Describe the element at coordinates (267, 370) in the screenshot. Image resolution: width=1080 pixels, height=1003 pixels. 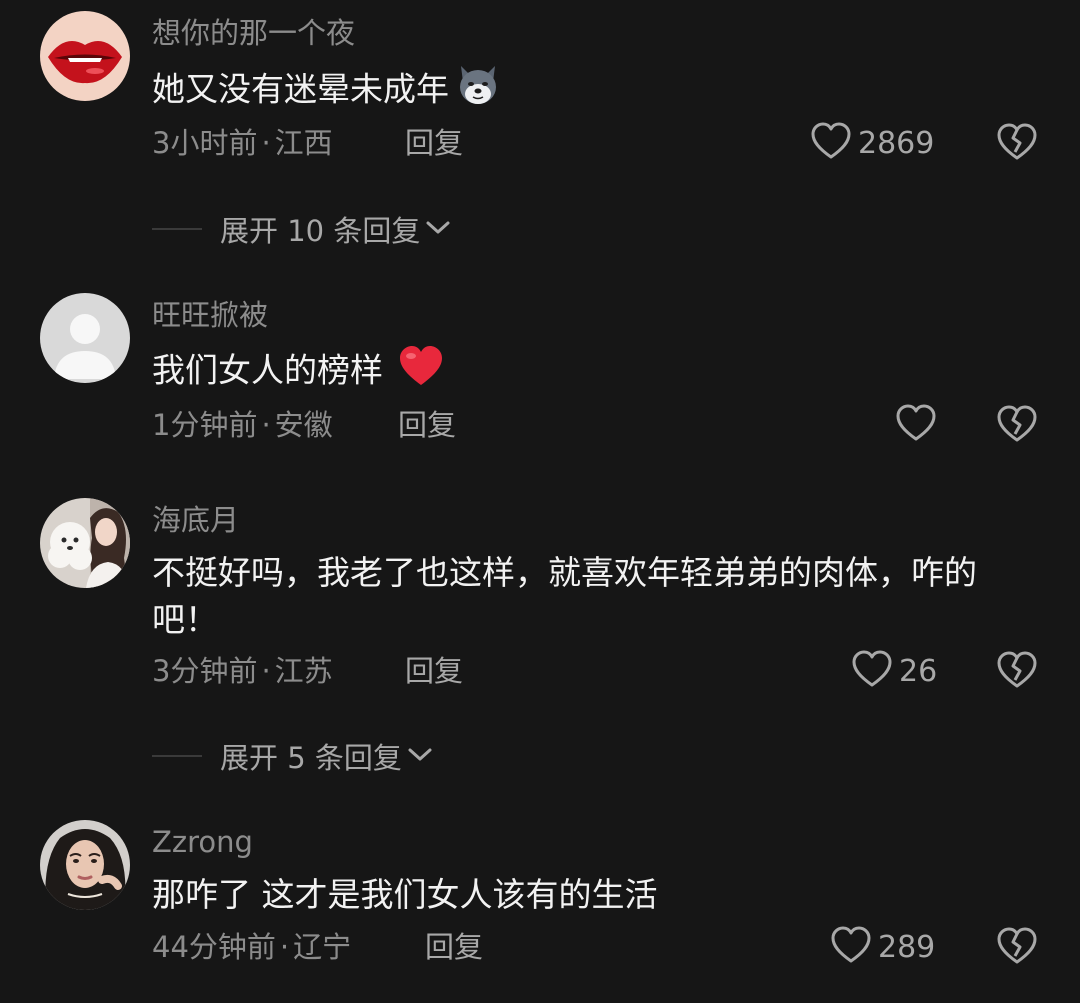
I see `comment-text-body: 我们女人的榜样` at that location.